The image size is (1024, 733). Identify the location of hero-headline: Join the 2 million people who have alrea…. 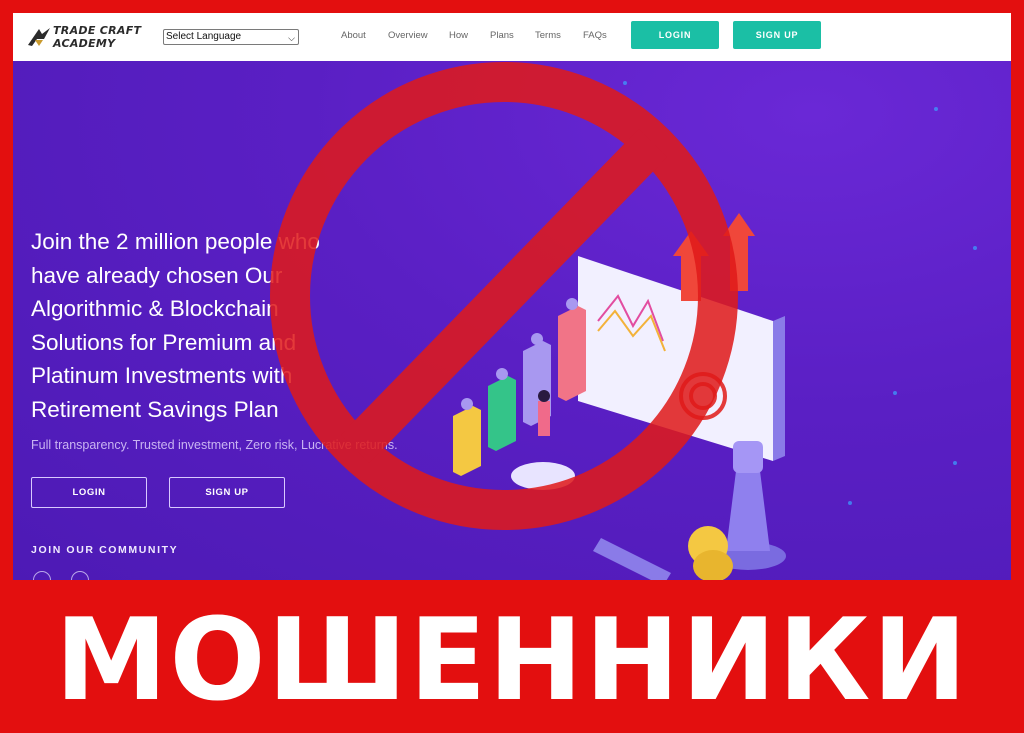
(211, 325).